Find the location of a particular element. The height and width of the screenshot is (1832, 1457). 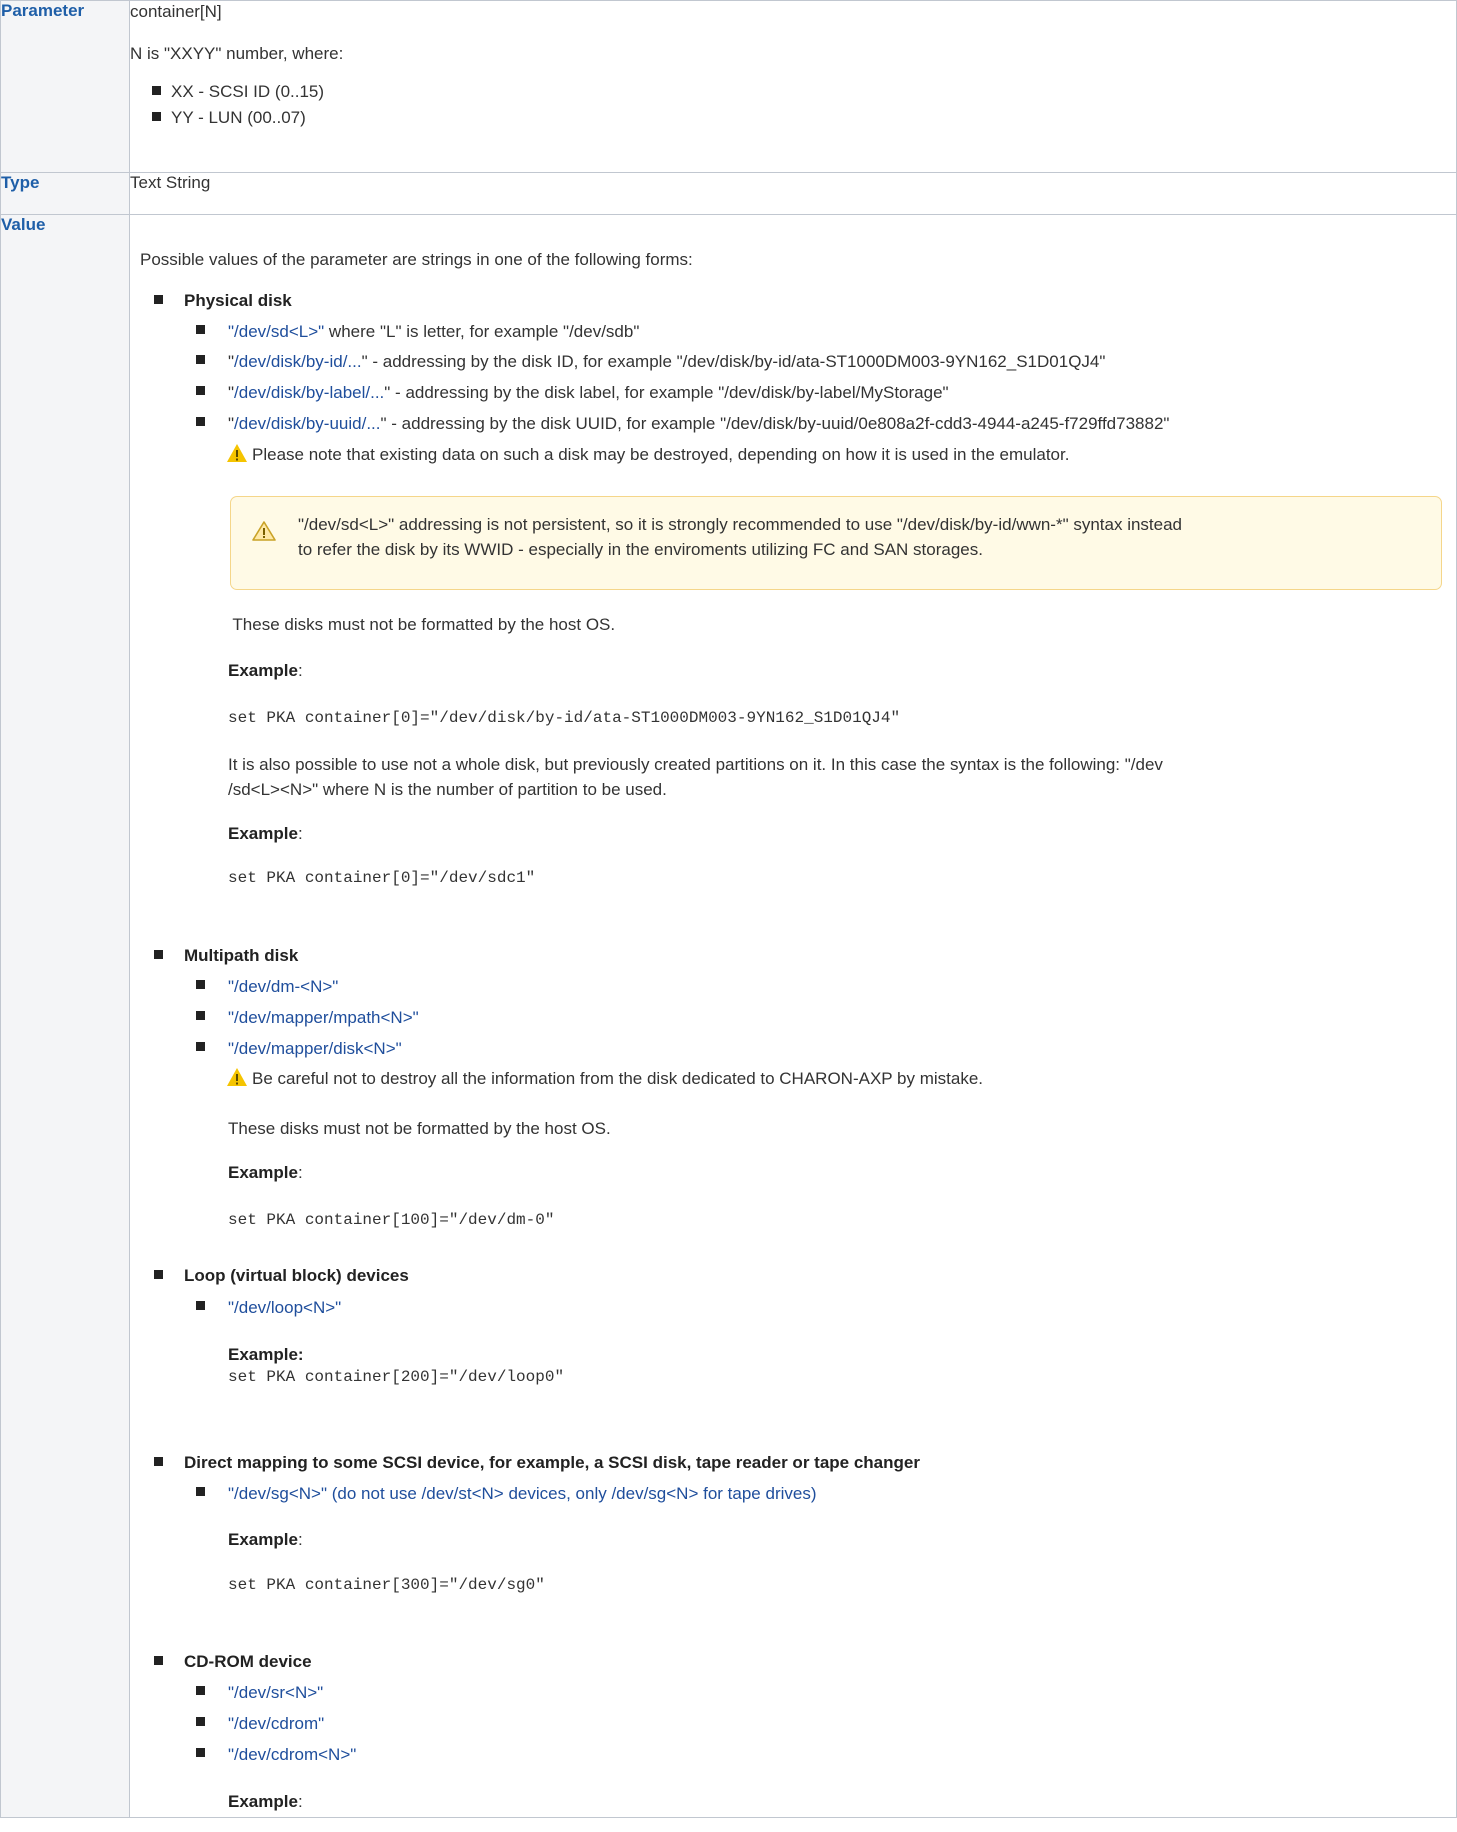

warning-outline-icon is located at coordinates (264, 531).